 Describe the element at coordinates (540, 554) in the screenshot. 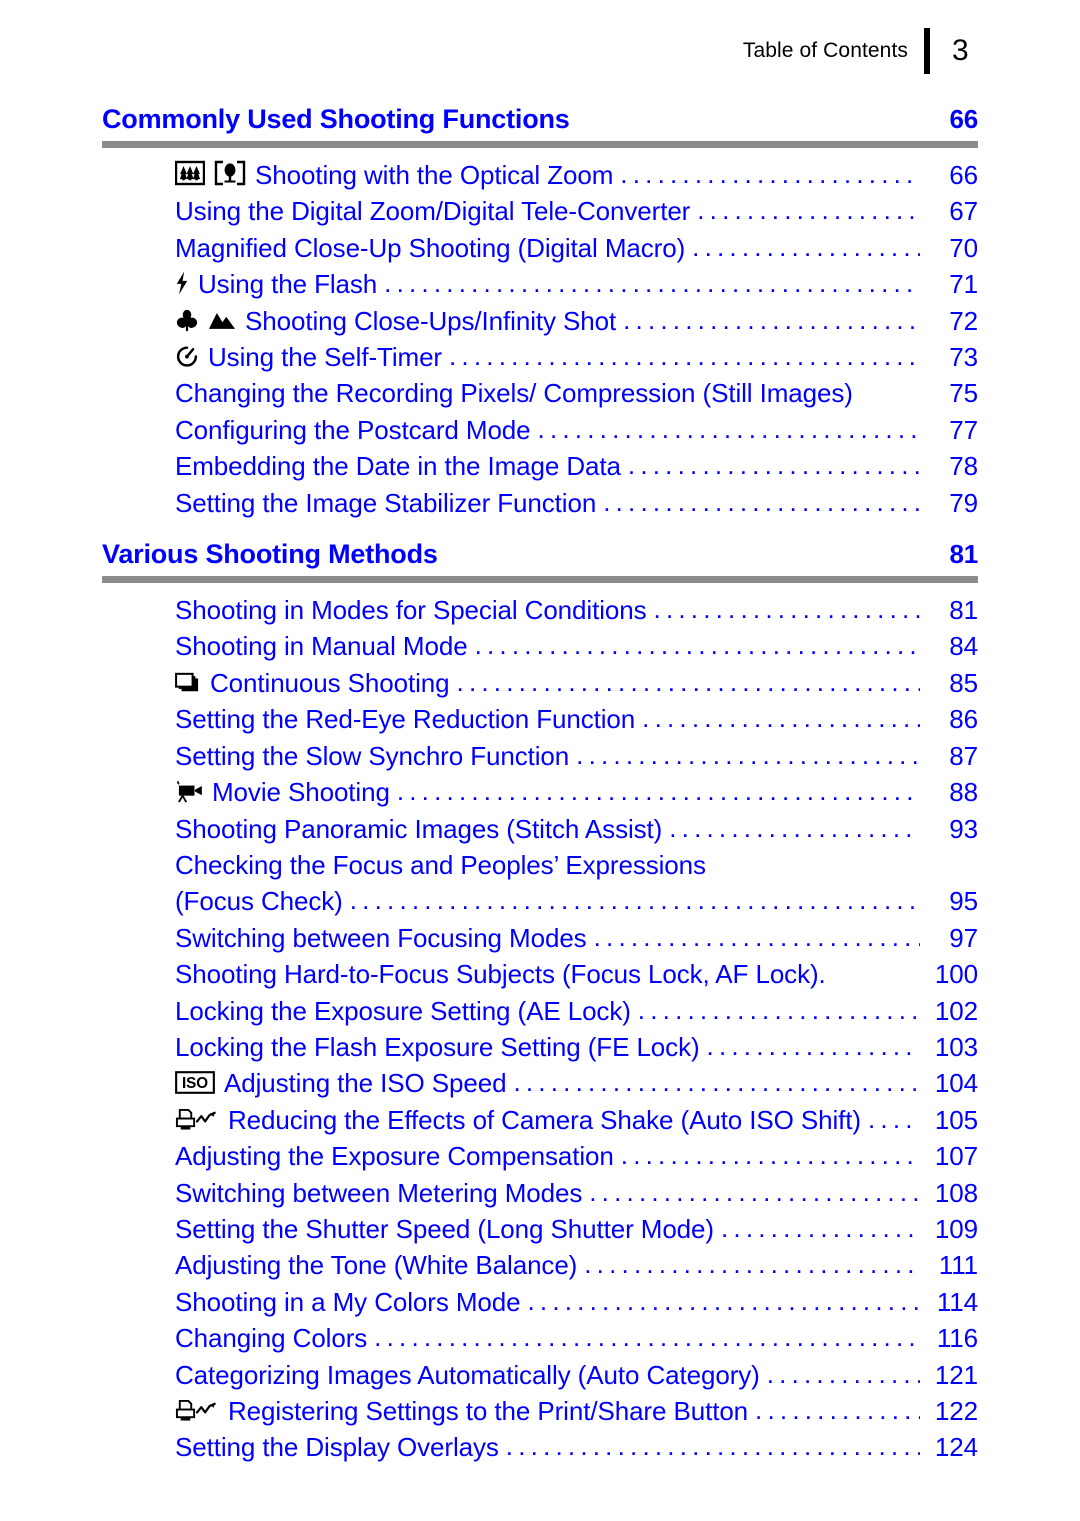

I see `section-heading: Various Shooting Methods 81` at that location.